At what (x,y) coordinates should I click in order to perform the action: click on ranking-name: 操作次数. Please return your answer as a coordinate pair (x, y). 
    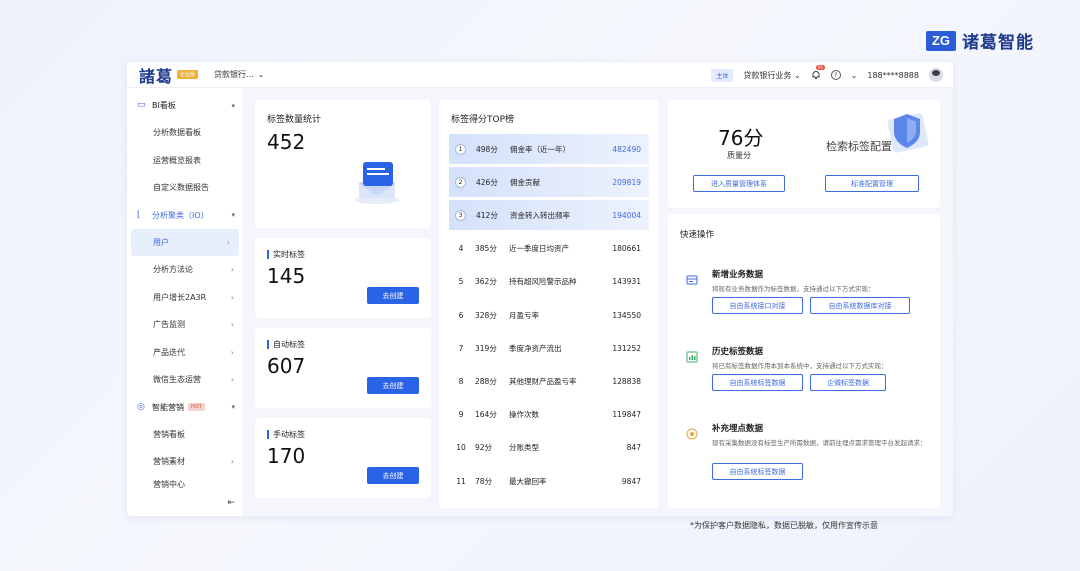
    Looking at the image, I should click on (524, 415).